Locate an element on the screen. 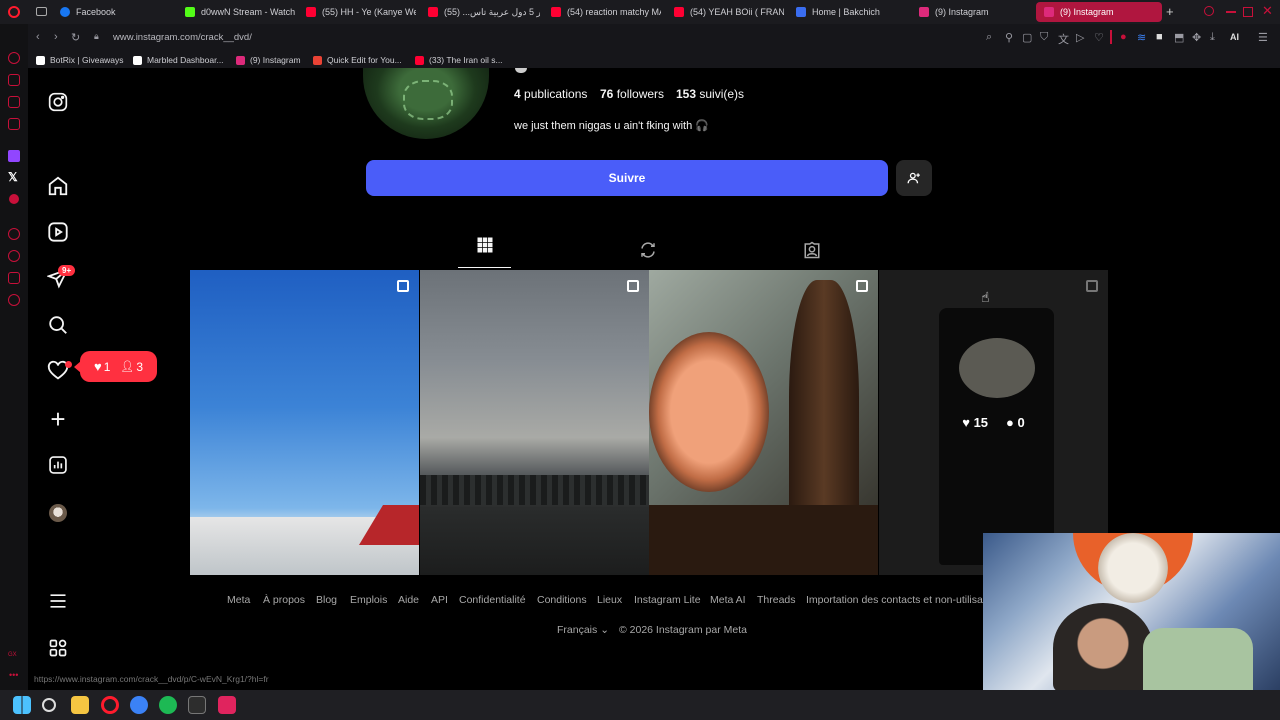 This screenshot has height=720, width=1280. extension-box-icon: ■ is located at coordinates (1159, 37).